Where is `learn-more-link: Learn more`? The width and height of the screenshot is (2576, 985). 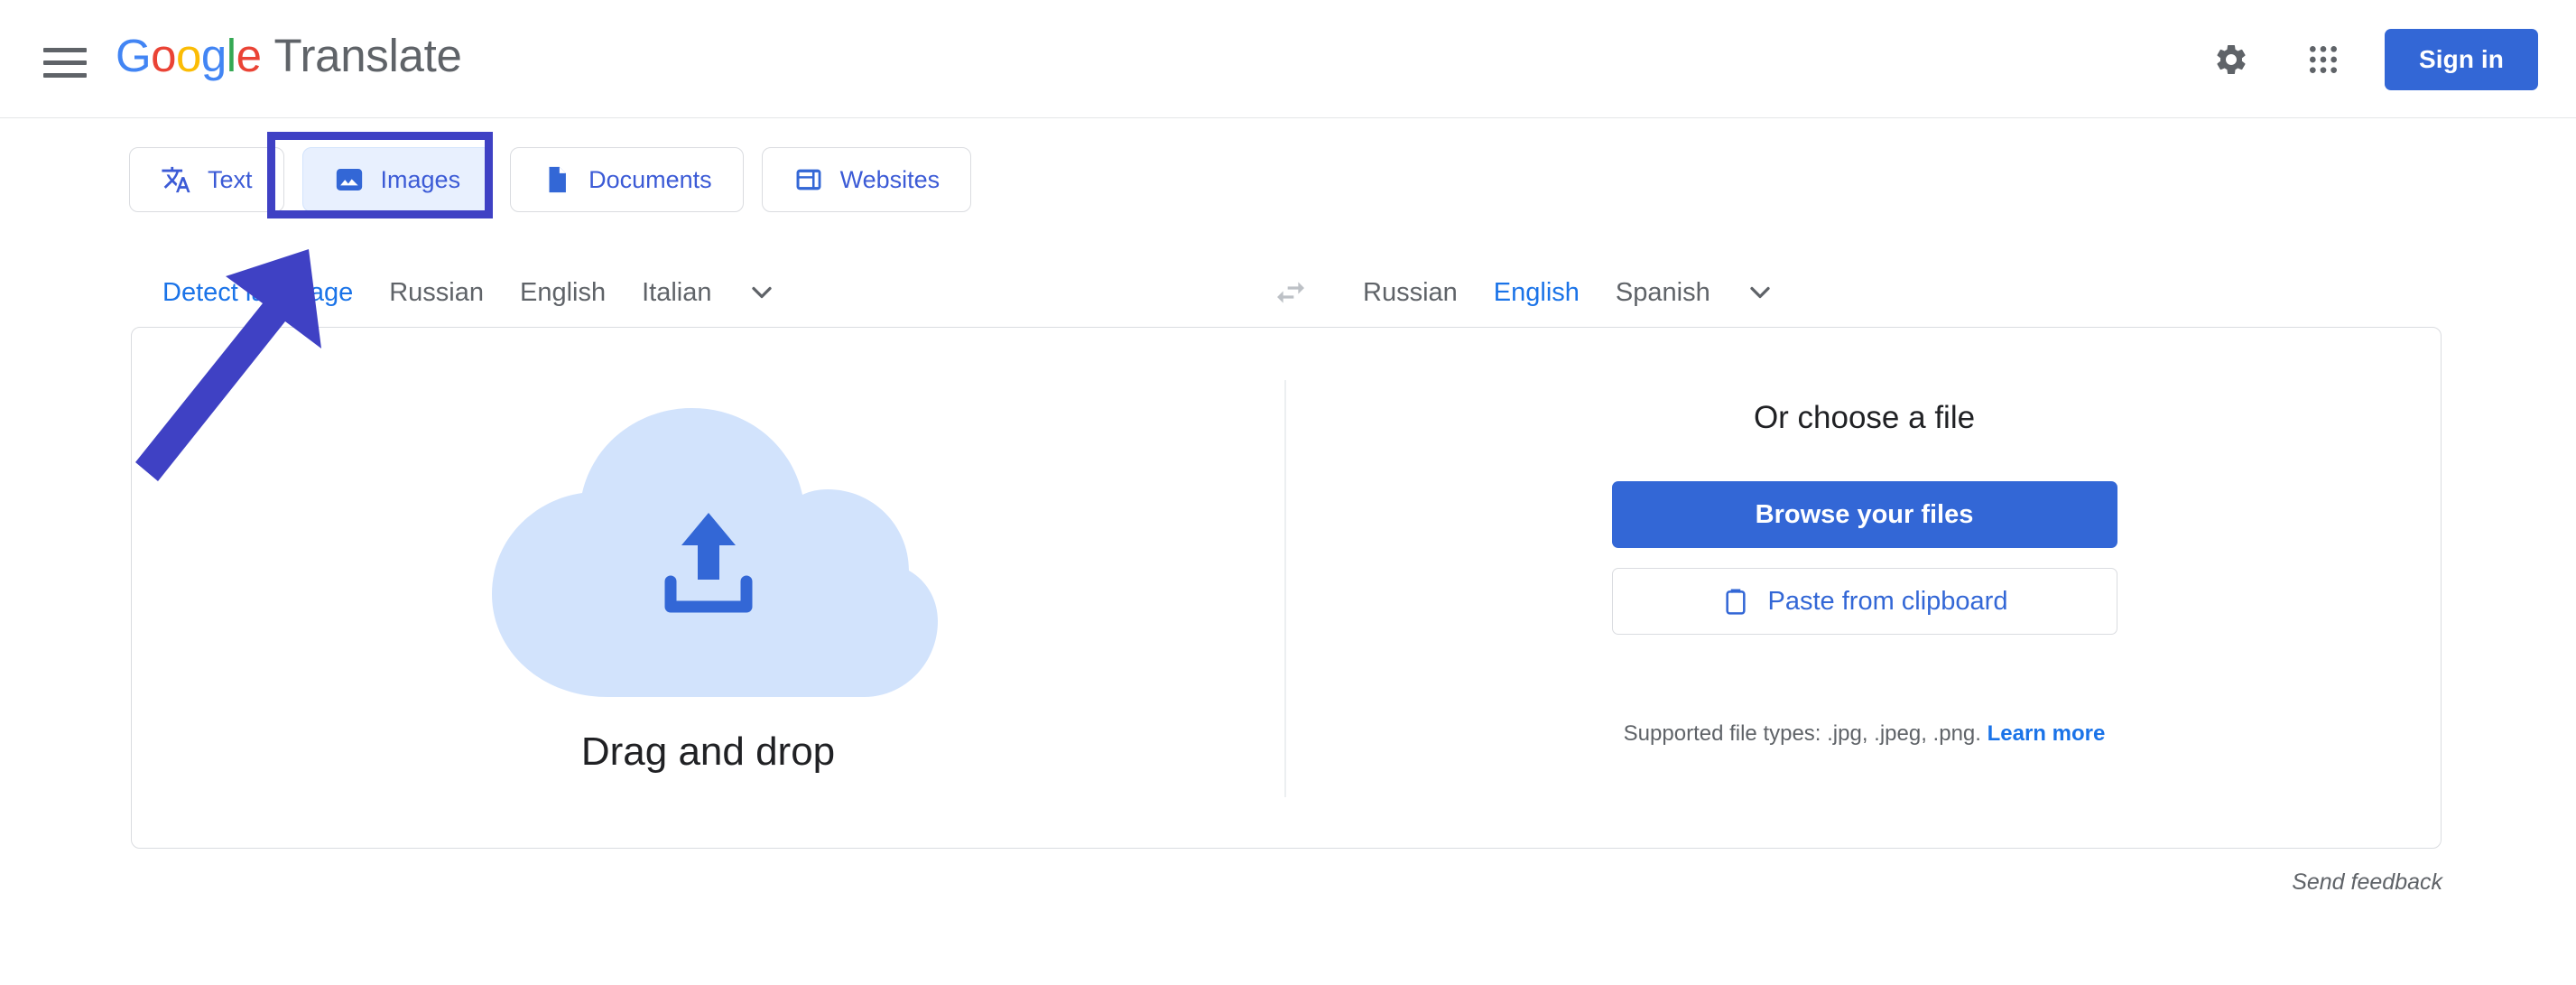
learn-more-link: Learn more is located at coordinates (2047, 734).